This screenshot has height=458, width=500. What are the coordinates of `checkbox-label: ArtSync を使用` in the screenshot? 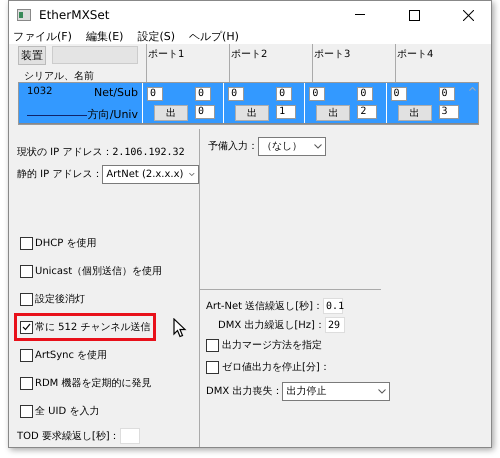 It's located at (71, 355).